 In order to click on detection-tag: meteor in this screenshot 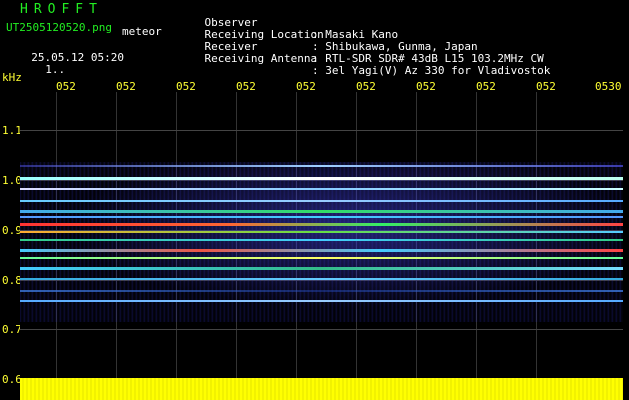, I will do `click(142, 31)`.